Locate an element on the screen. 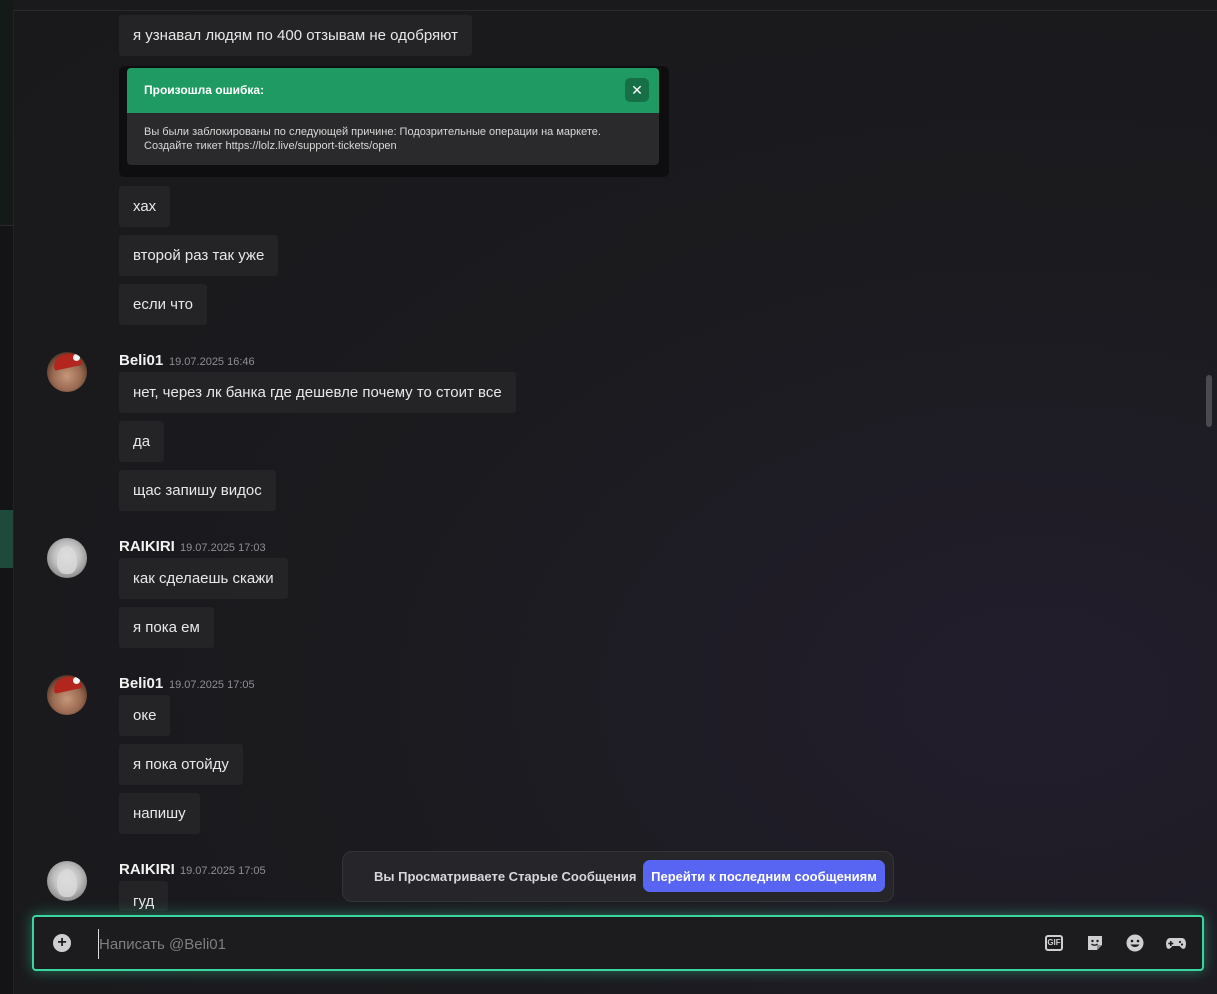 Image resolution: width=1217 pixels, height=994 pixels. gamepad-icon is located at coordinates (1176, 943).